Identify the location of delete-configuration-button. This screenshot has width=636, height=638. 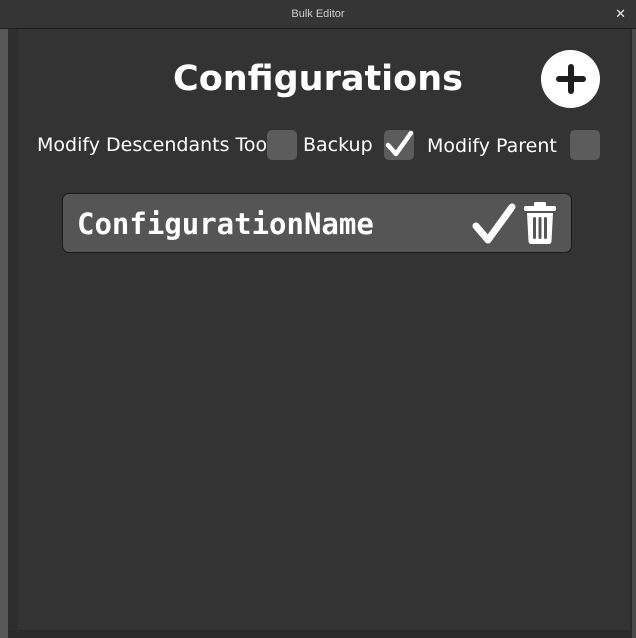
(540, 223).